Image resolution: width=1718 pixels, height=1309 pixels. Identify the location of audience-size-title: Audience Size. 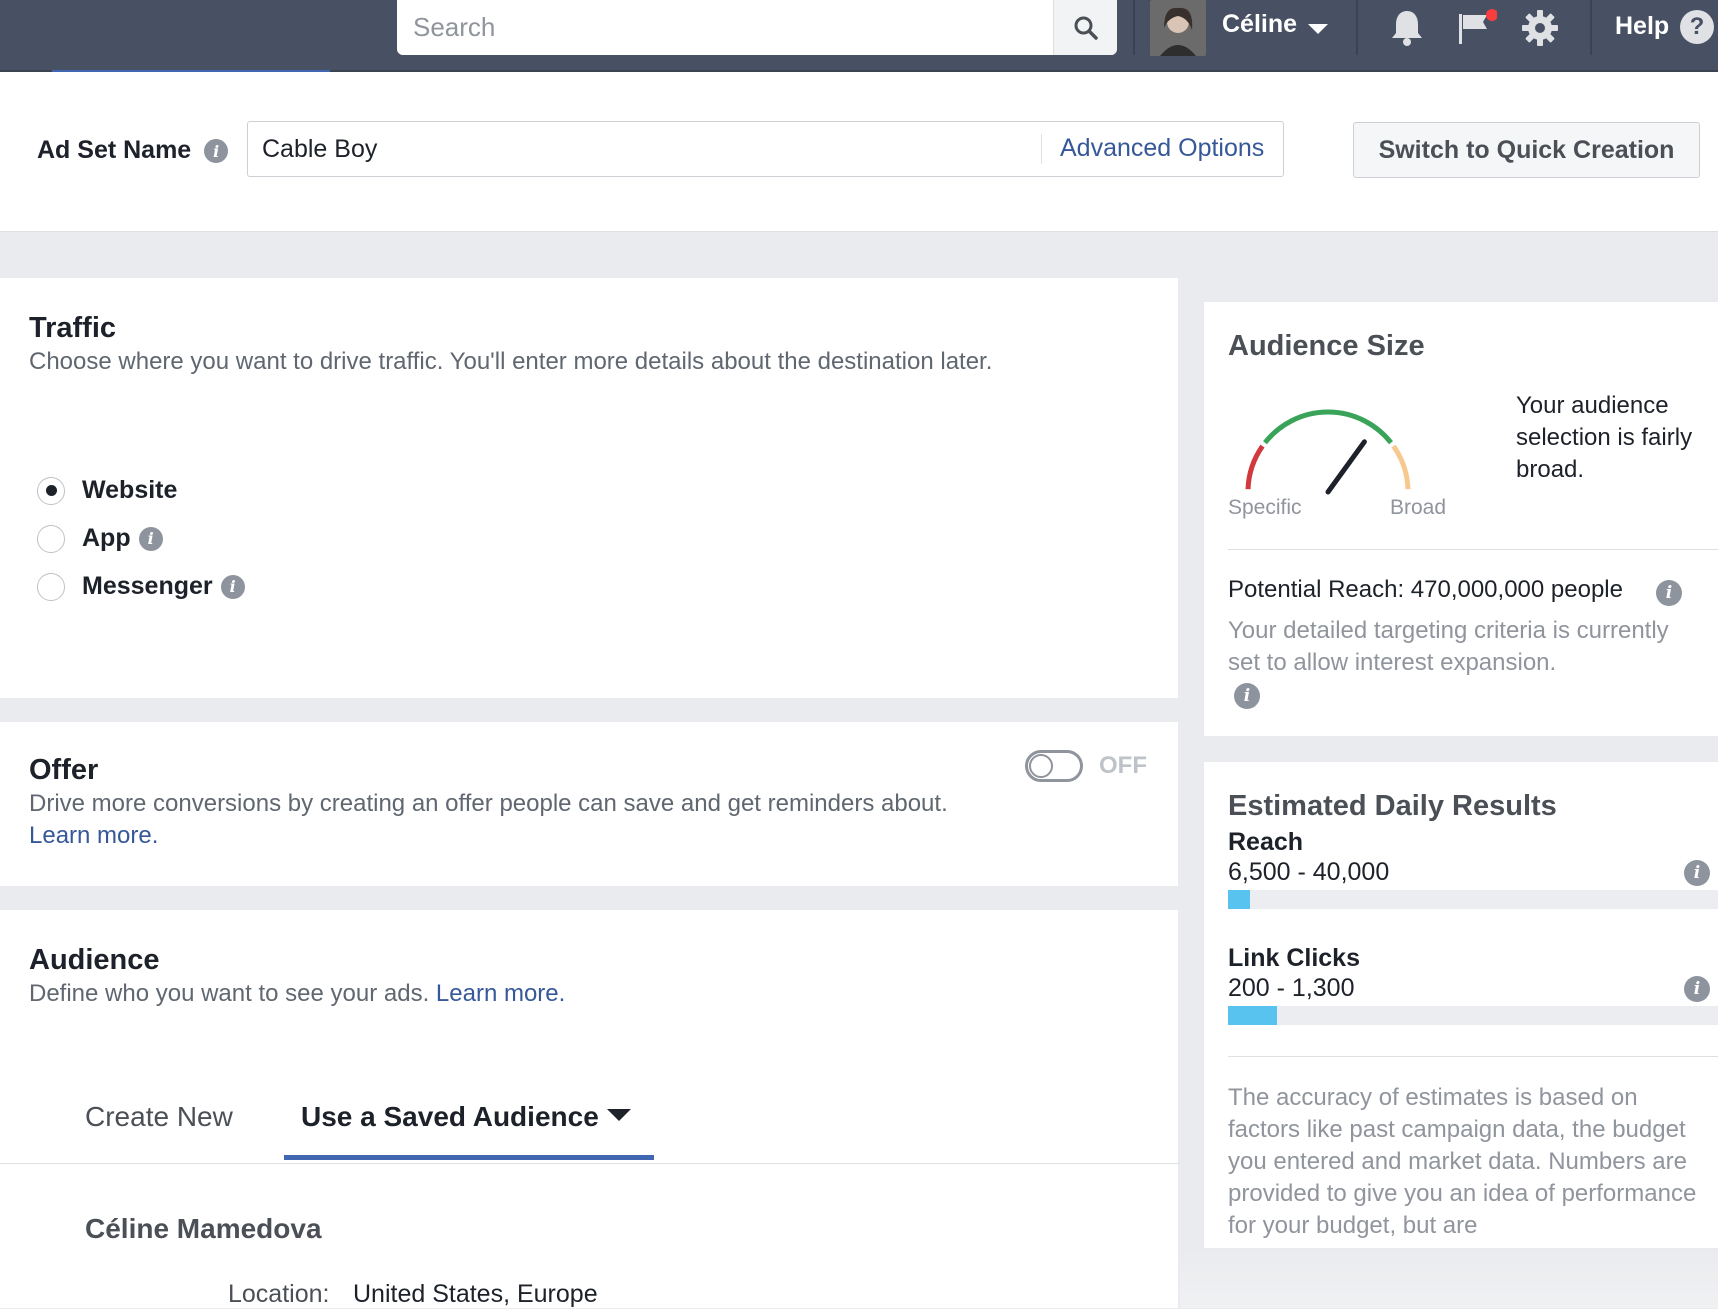
(1326, 346).